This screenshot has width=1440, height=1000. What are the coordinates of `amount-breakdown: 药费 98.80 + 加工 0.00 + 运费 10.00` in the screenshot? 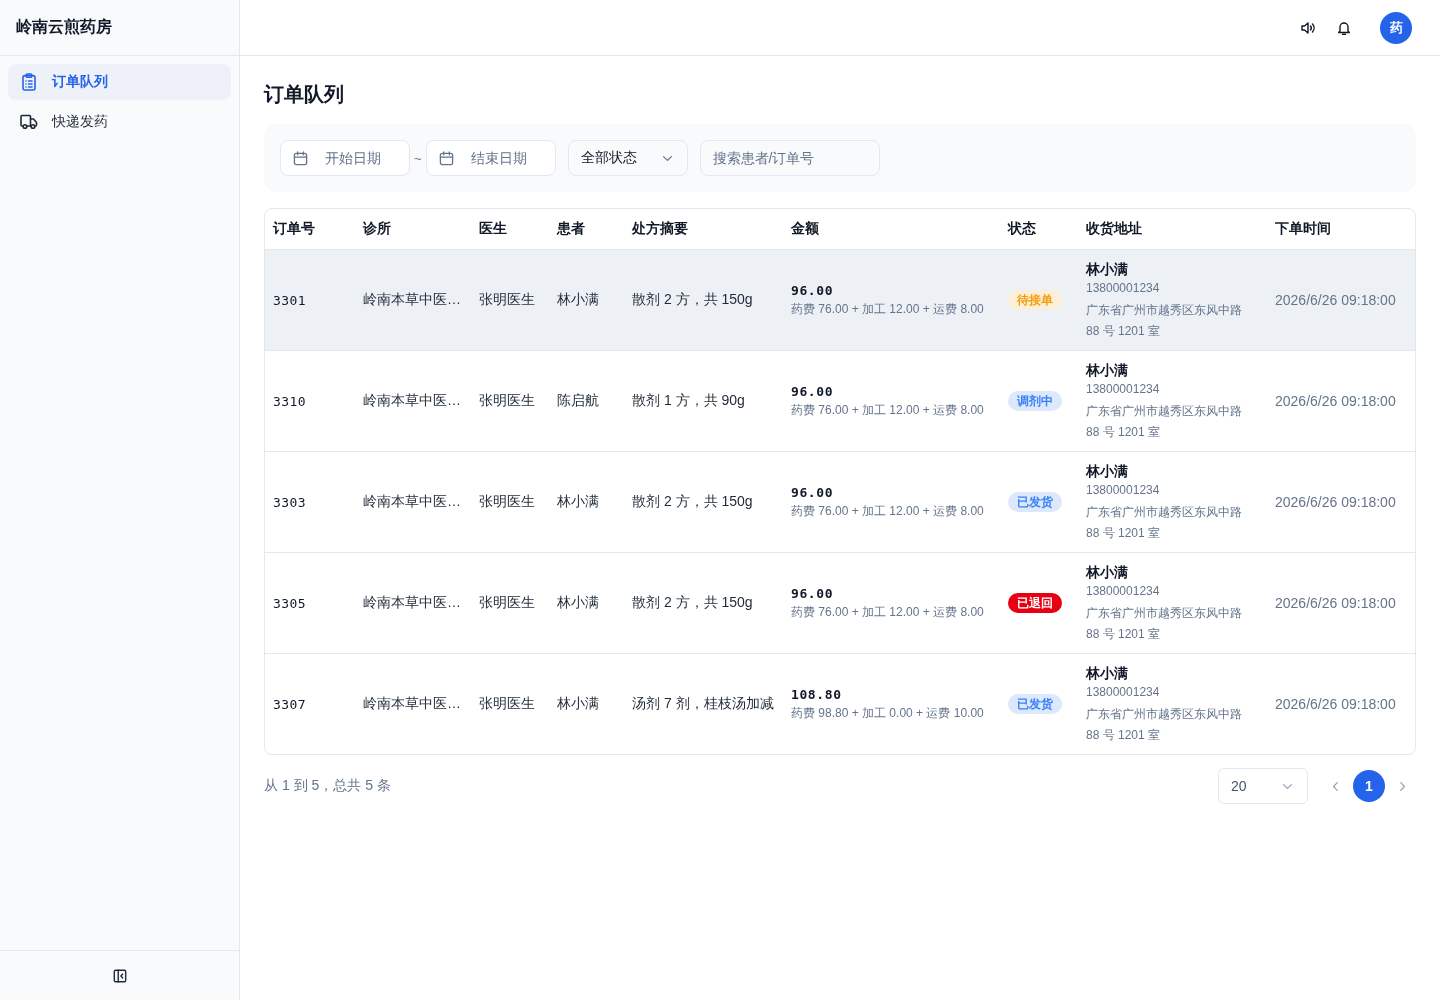 It's located at (887, 713).